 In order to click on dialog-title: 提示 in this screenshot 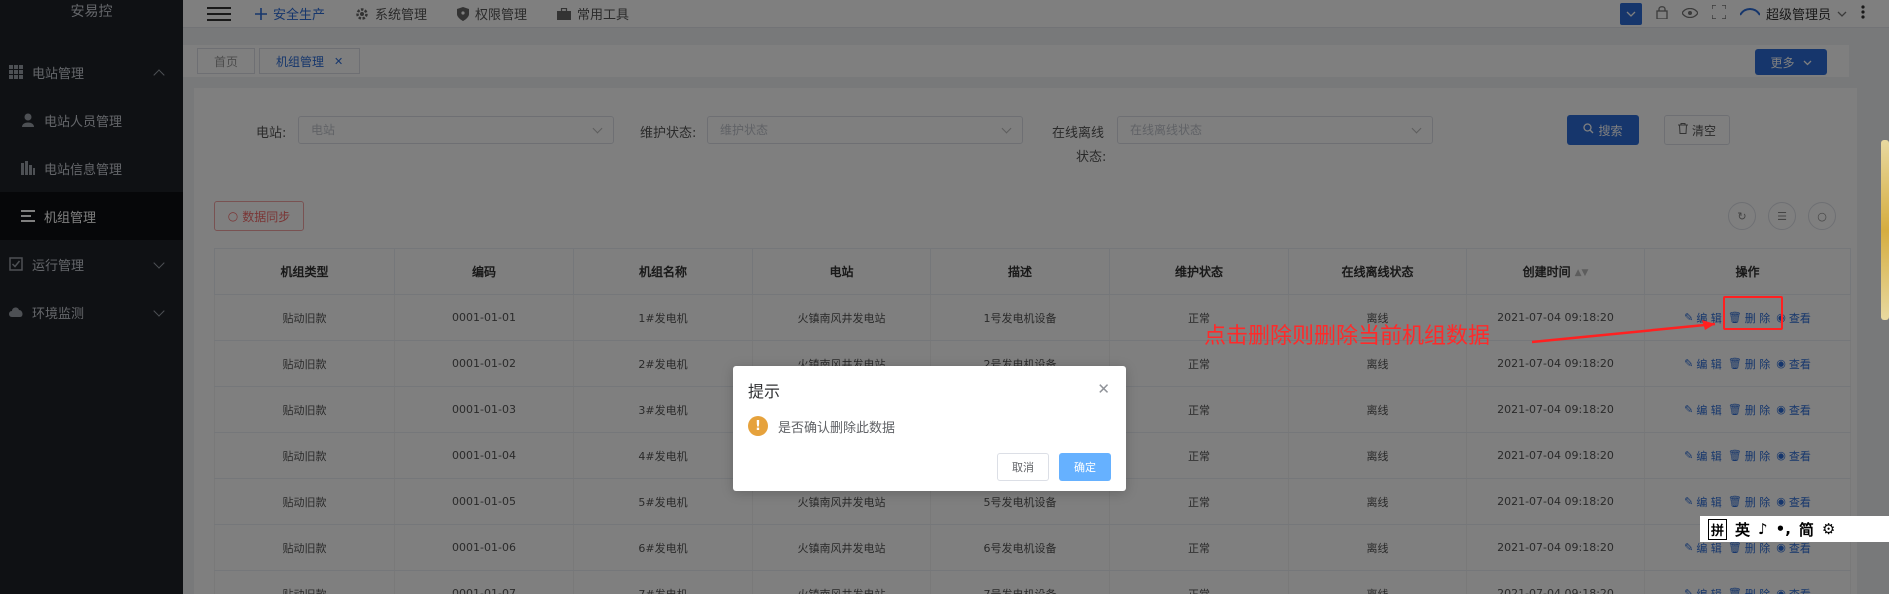, I will do `click(764, 391)`.